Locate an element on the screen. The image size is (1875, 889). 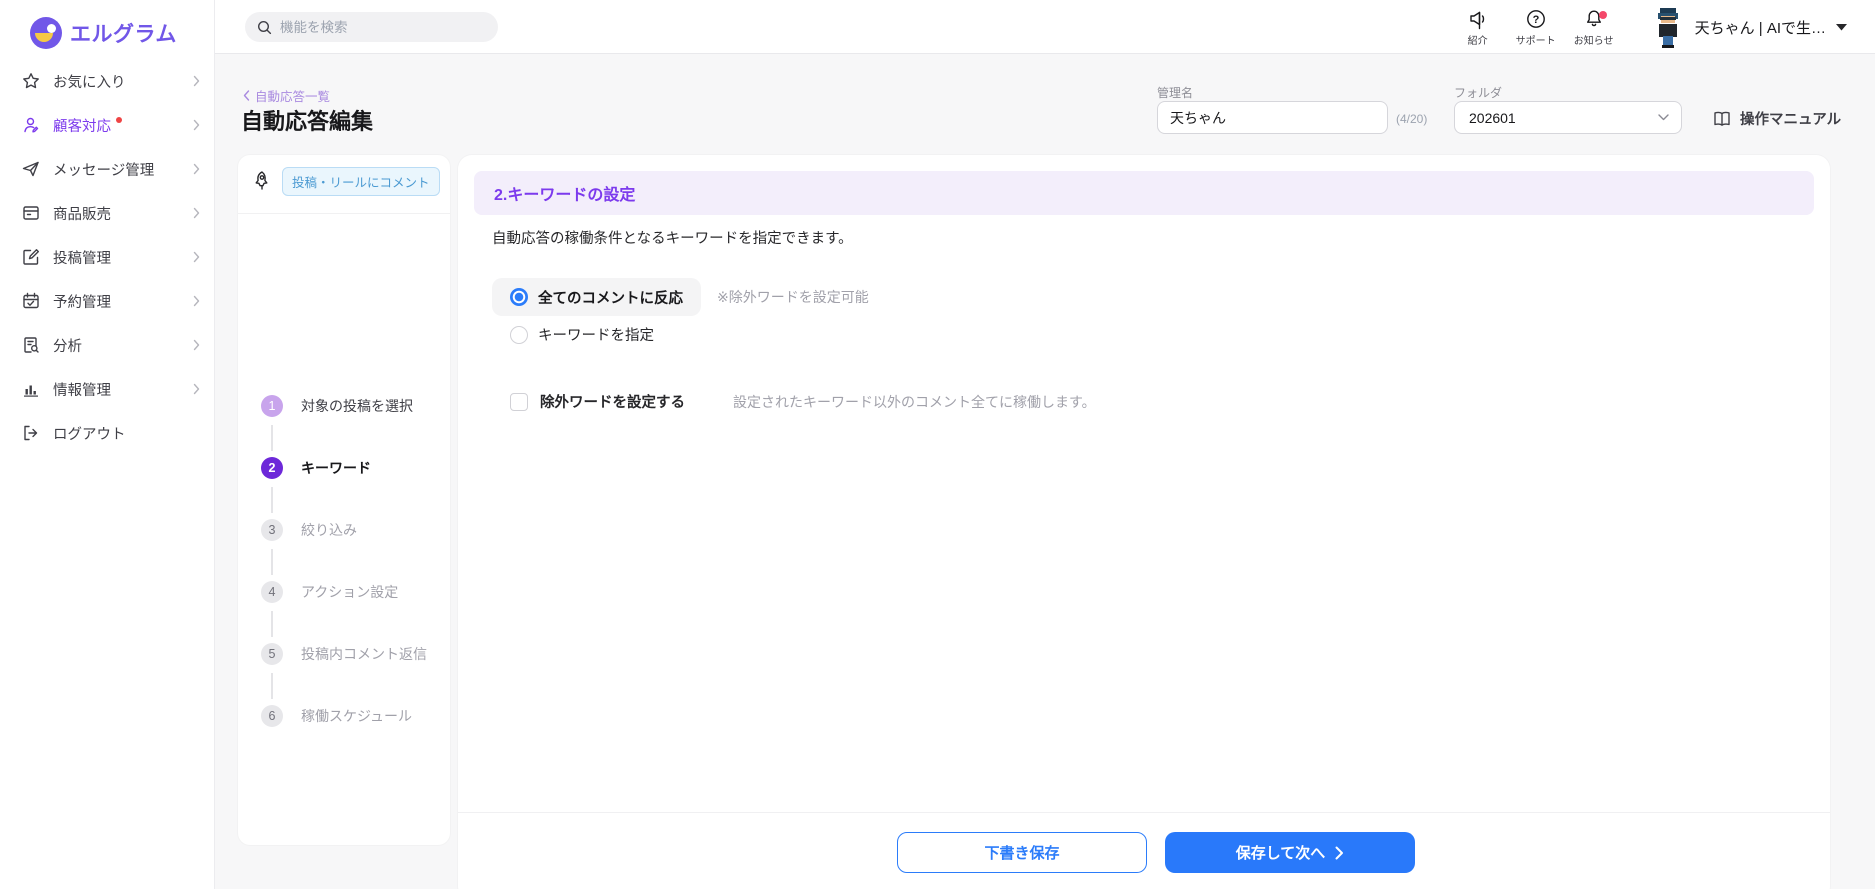
checkbox-note: 設定されたキーワード以外のコメント全てに稼働します。 is located at coordinates (914, 401).